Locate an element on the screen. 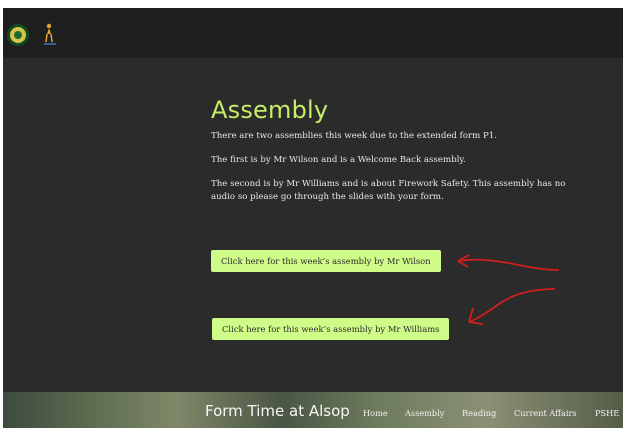 The height and width of the screenshot is (428, 625). arrow-to-first-button is located at coordinates (508, 264).